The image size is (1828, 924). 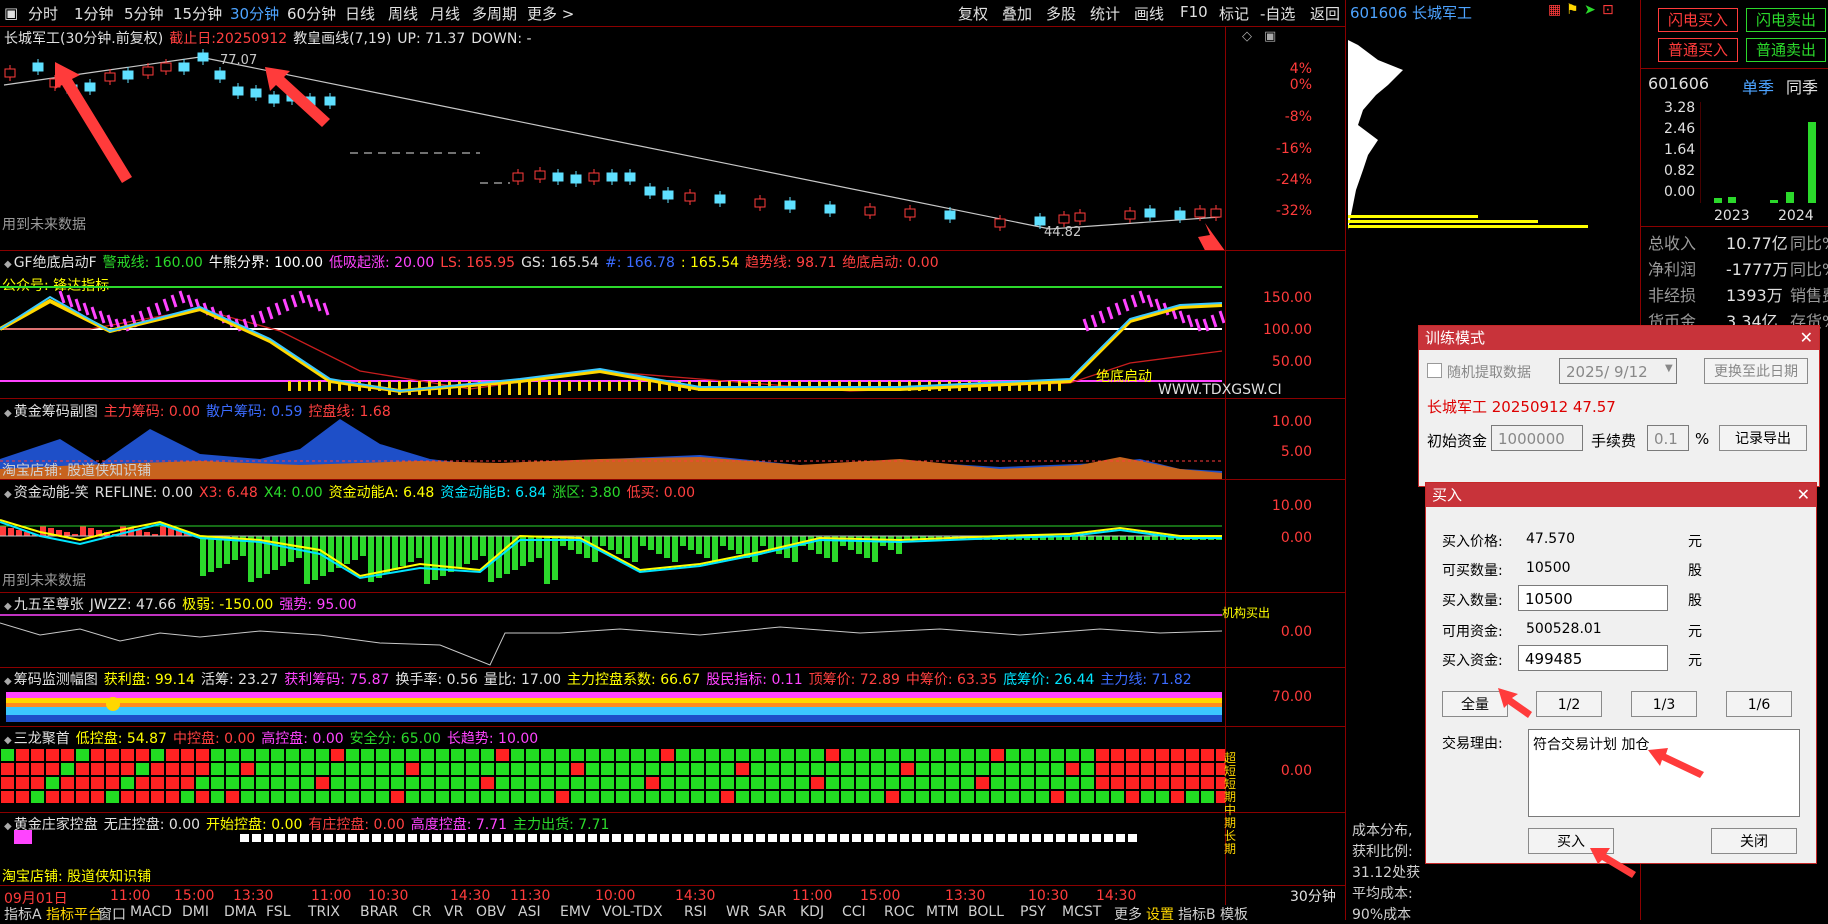 I want to click on toolbar-fanhui: 返回, so click(x=1325, y=13).